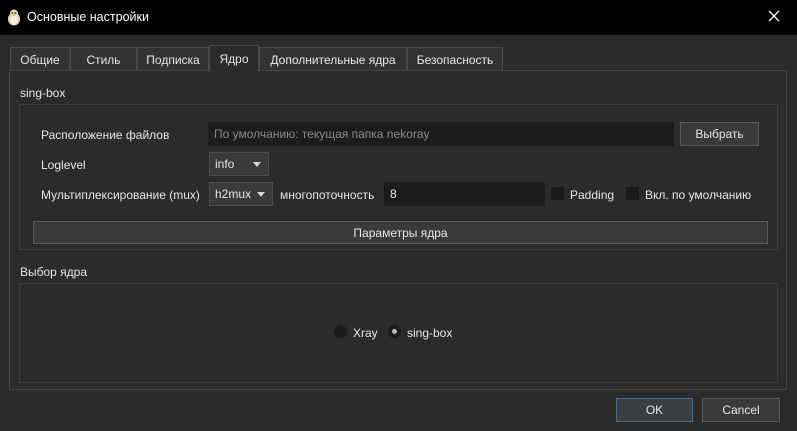 Image resolution: width=797 pixels, height=431 pixels. Describe the element at coordinates (105, 135) in the screenshot. I see `files-location-label: Расположение файлов` at that location.